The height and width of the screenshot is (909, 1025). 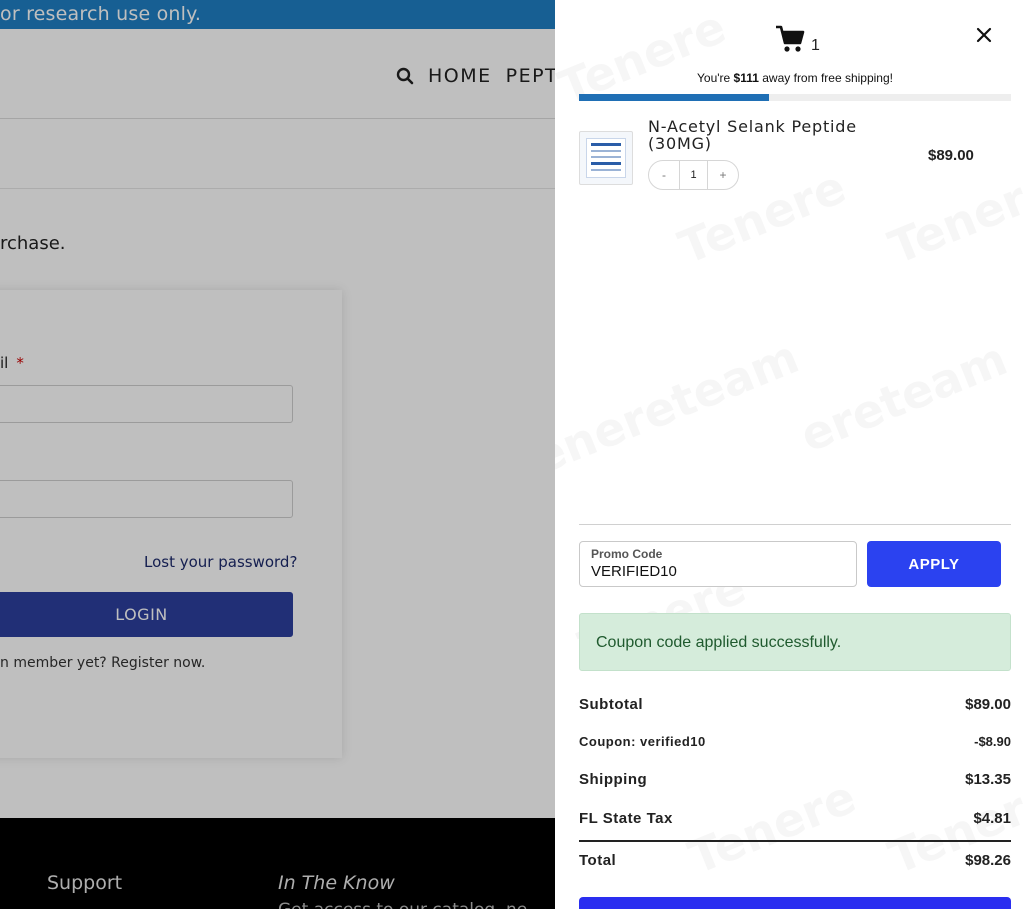 I want to click on promo-code-field: Promo Code VERIFIED10, so click(x=718, y=564).